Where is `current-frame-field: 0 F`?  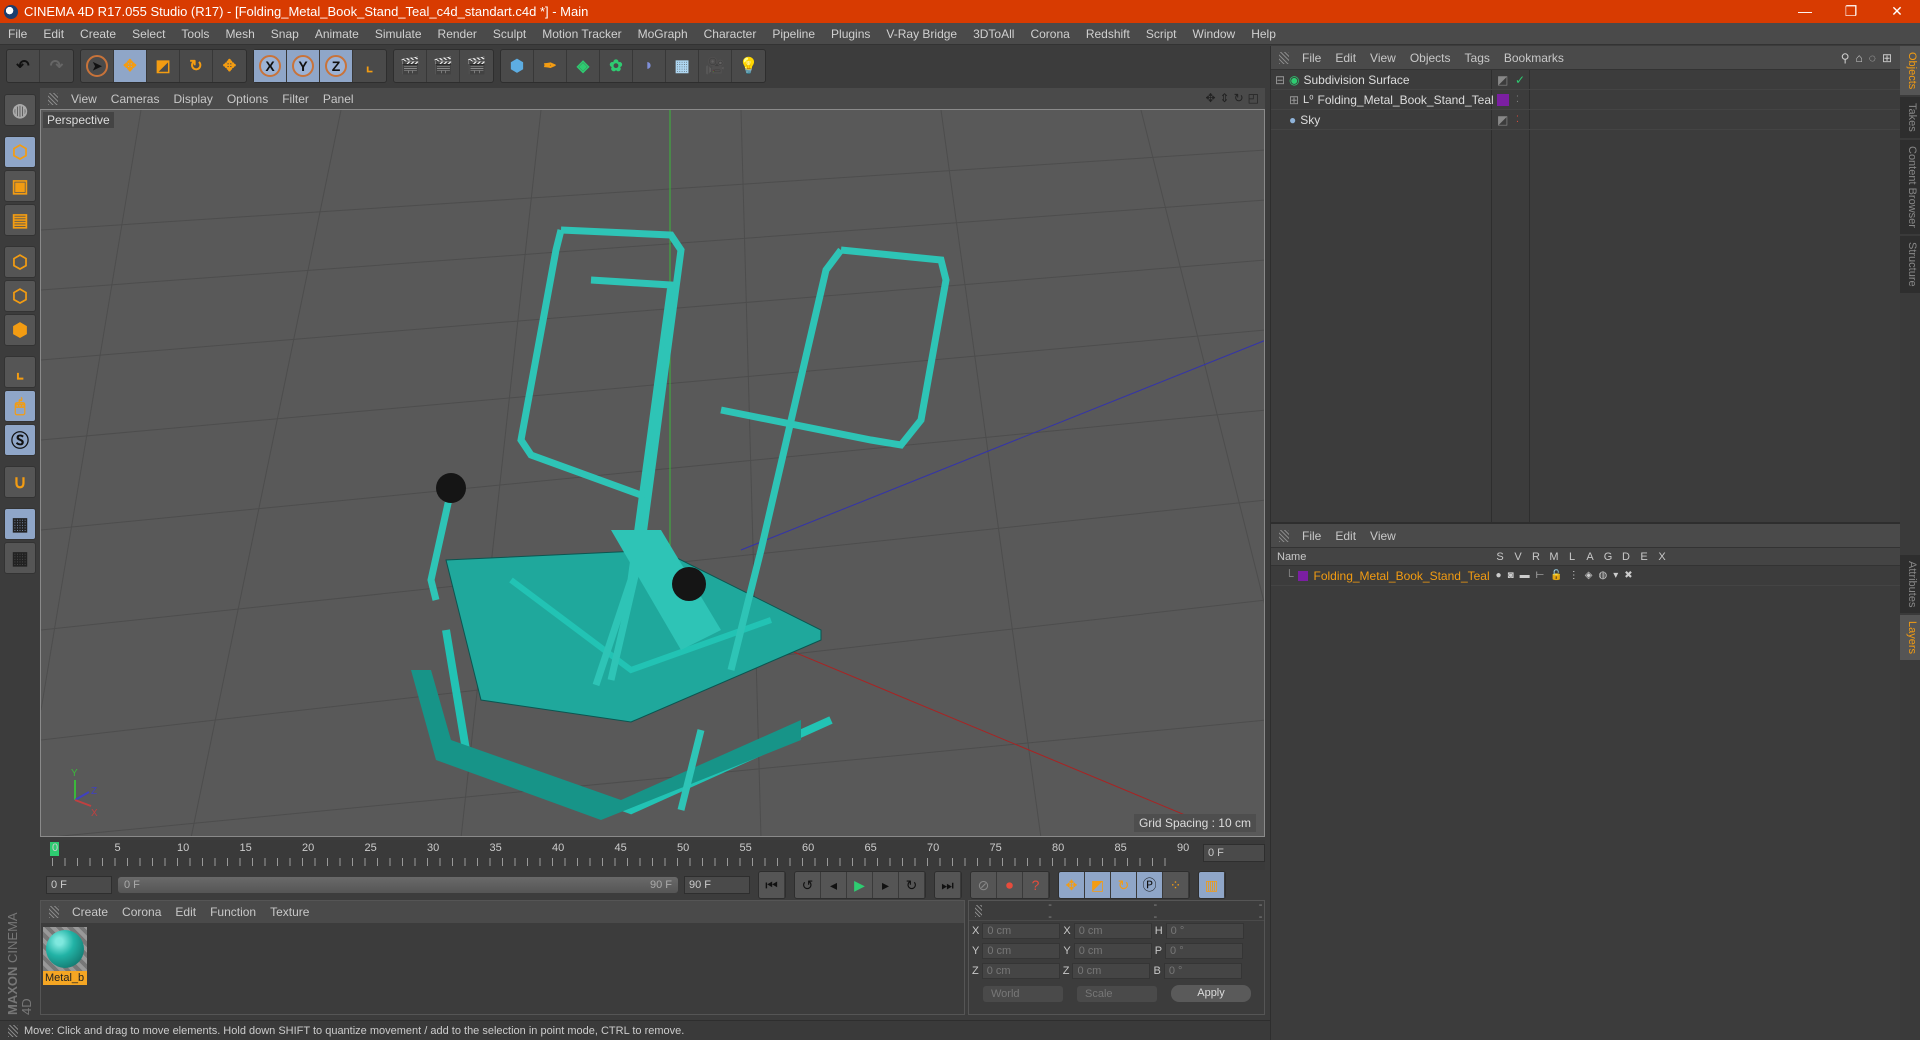
current-frame-field: 0 F is located at coordinates (1234, 853).